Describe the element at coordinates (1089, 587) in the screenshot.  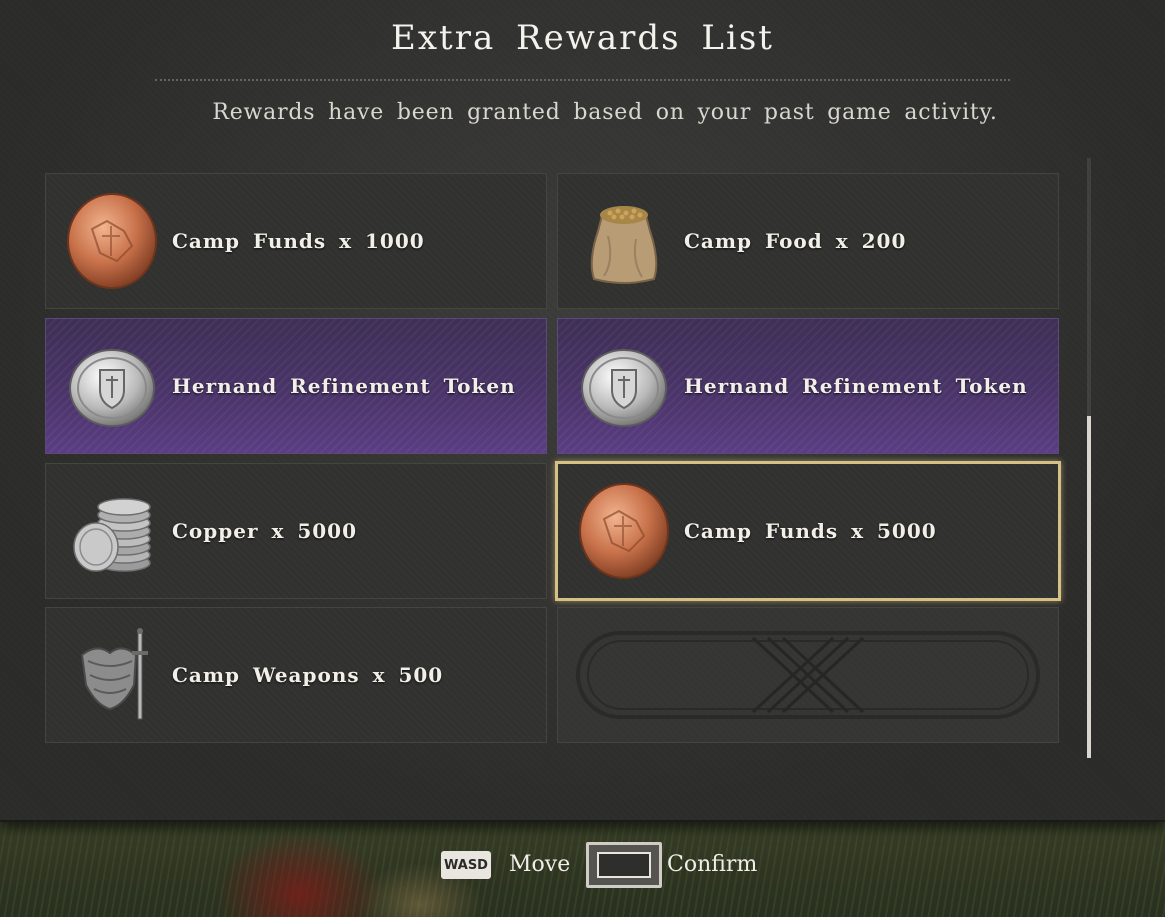
I see `scrollbar-thumb` at that location.